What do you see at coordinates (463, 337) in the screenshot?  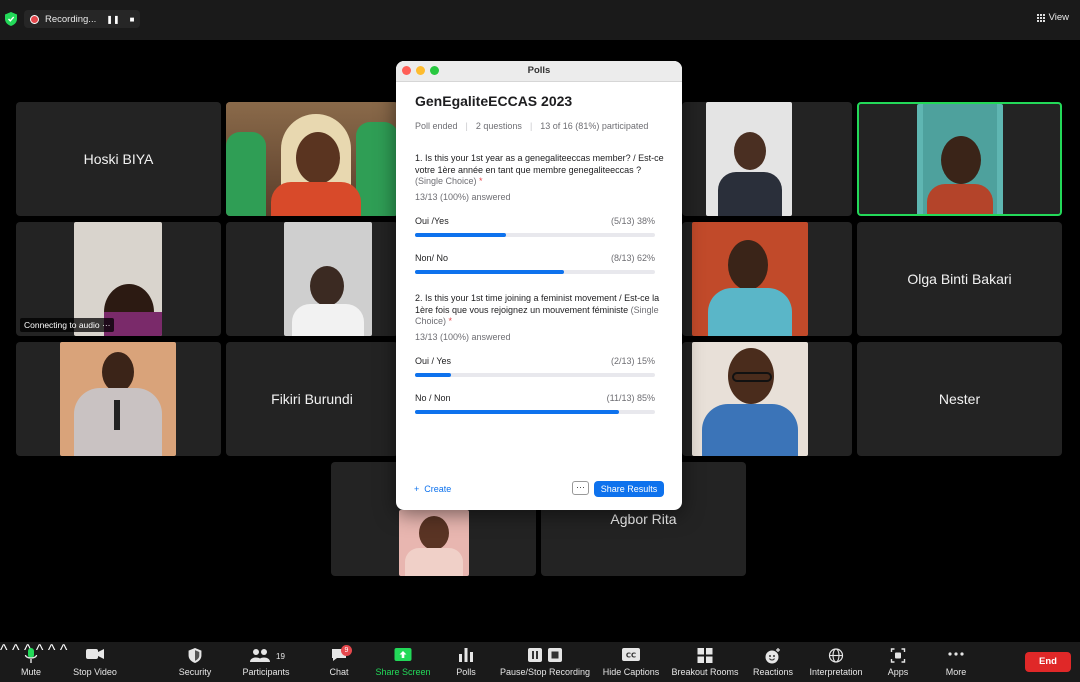 I see `poll-question-2-answered: 13/13 (100%) answered` at bounding box center [463, 337].